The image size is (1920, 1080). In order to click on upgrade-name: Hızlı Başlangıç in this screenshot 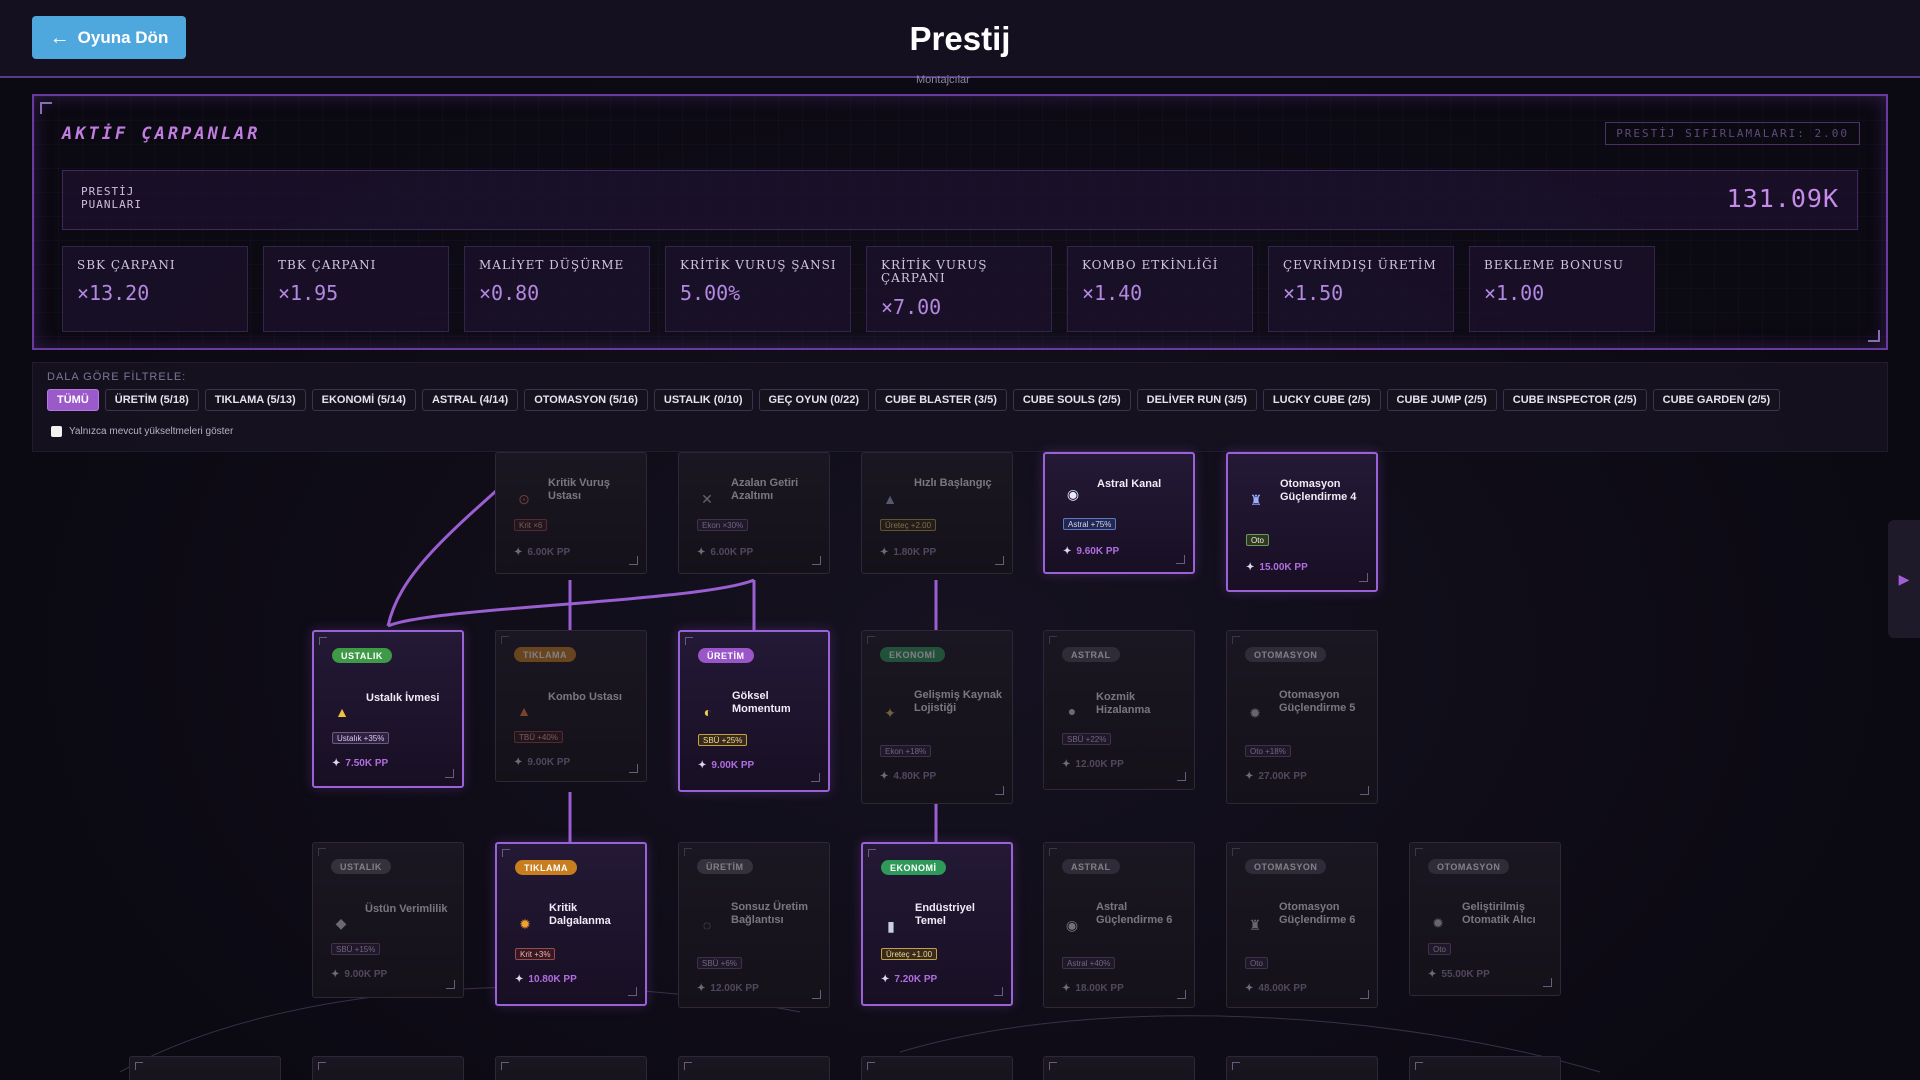, I will do `click(953, 483)`.